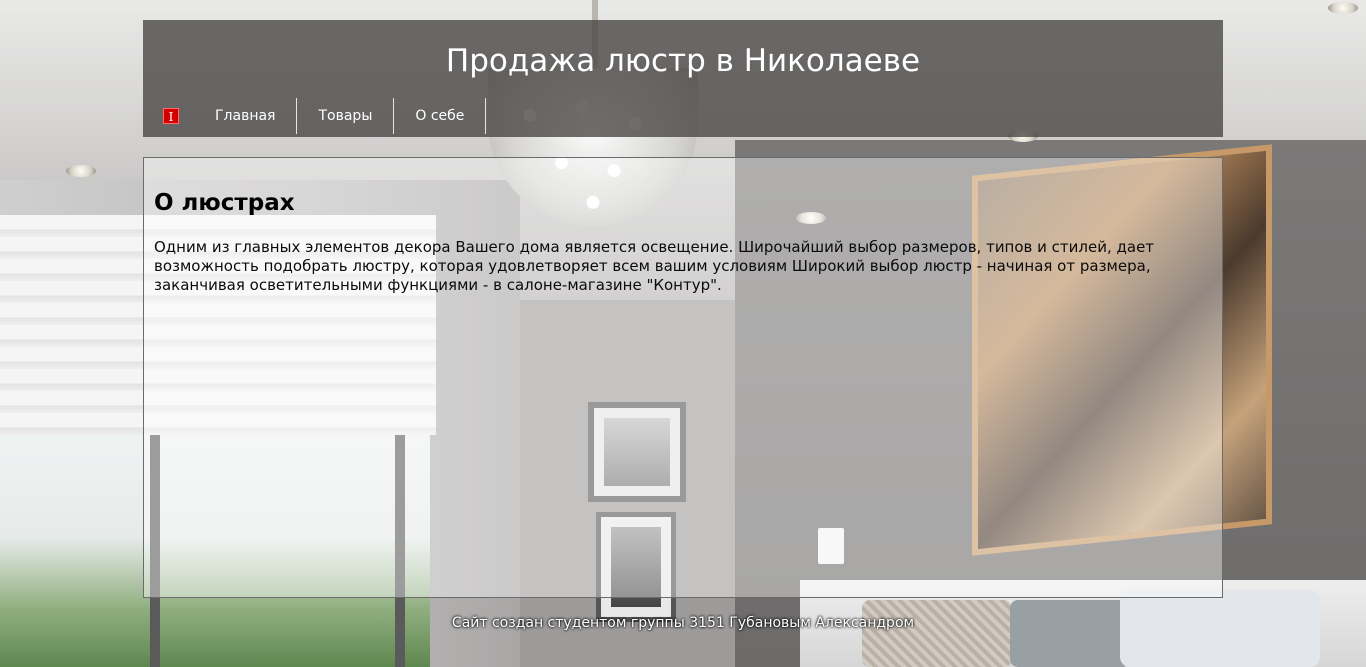 This screenshot has width=1366, height=667. I want to click on content-heading: О люстрах, so click(224, 203).